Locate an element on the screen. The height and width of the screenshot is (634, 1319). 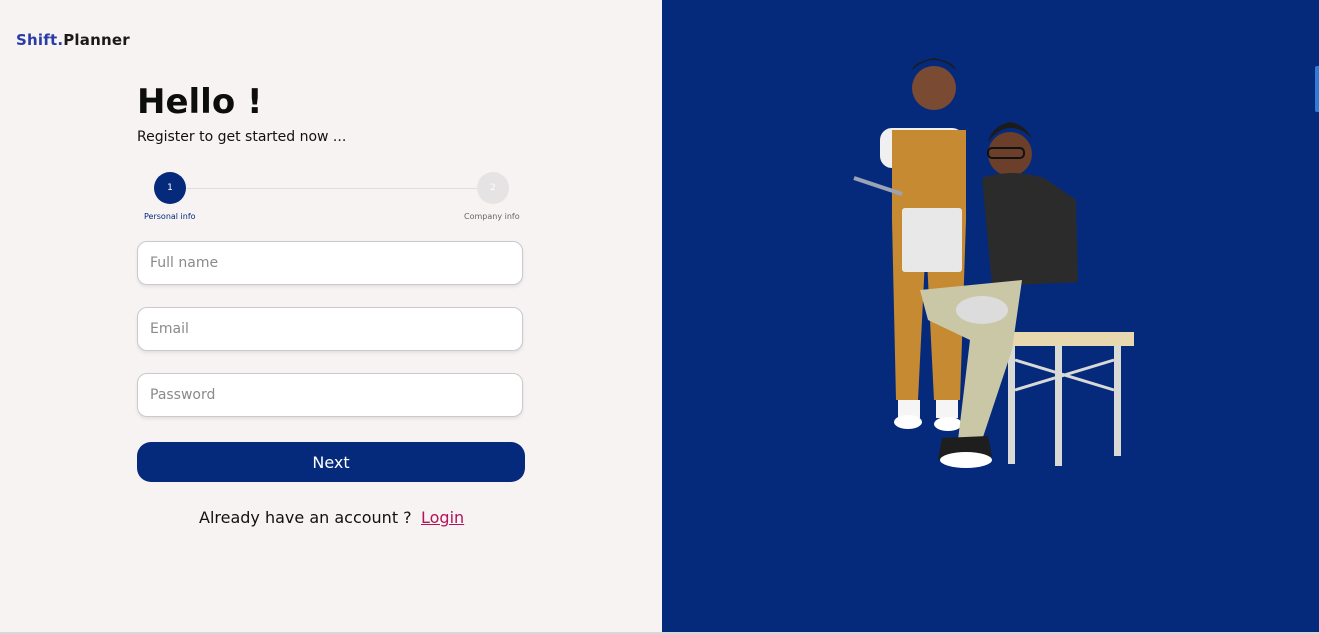
scrollbar-handle is located at coordinates (1317, 89).